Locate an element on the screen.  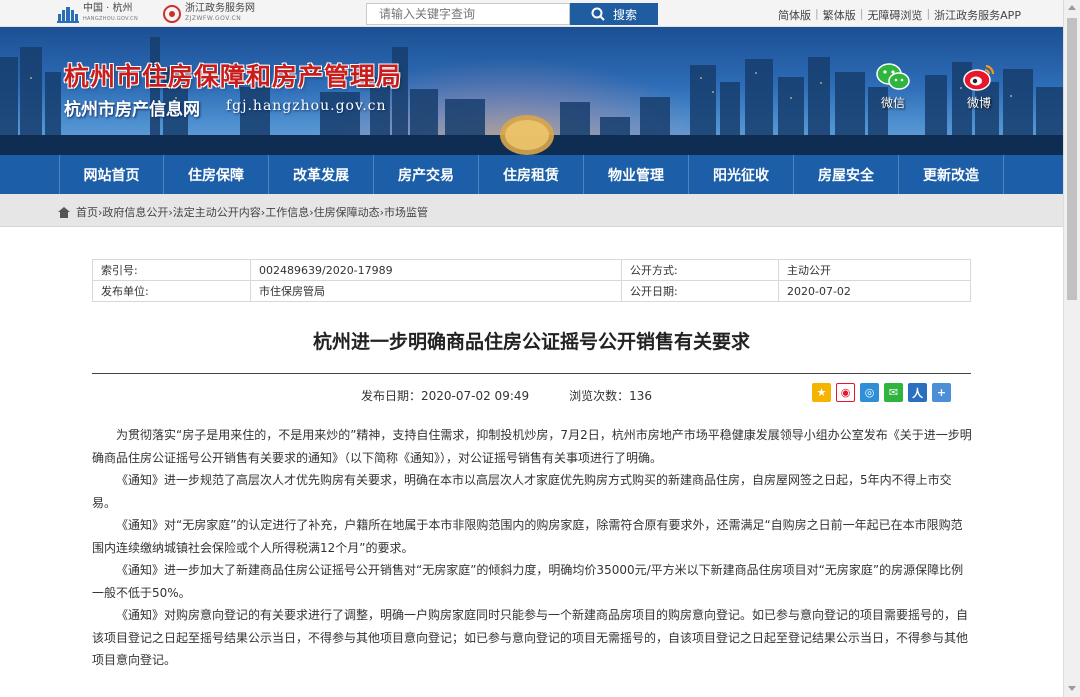
scroll-thumb is located at coordinates (1072, 159).